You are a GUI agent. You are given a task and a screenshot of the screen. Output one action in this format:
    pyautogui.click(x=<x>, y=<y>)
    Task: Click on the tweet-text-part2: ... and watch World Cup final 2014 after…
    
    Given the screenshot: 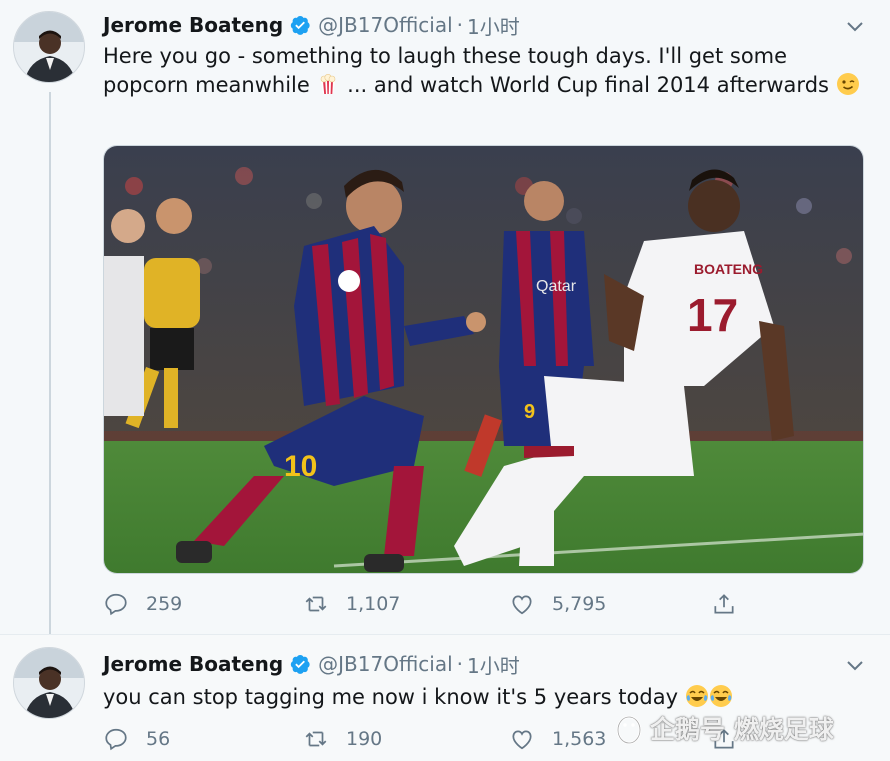 What is the action you would take?
    pyautogui.click(x=588, y=85)
    